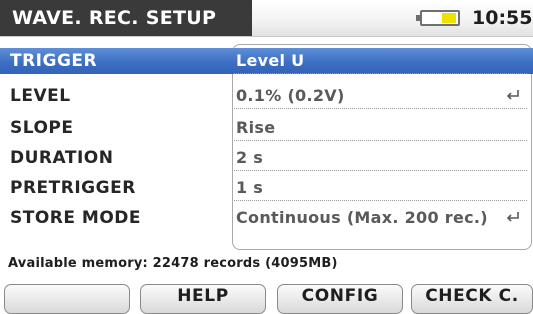 This screenshot has height=314, width=533. I want to click on setting-row-level: LEVEL 0.1% (0.2V), so click(266, 96).